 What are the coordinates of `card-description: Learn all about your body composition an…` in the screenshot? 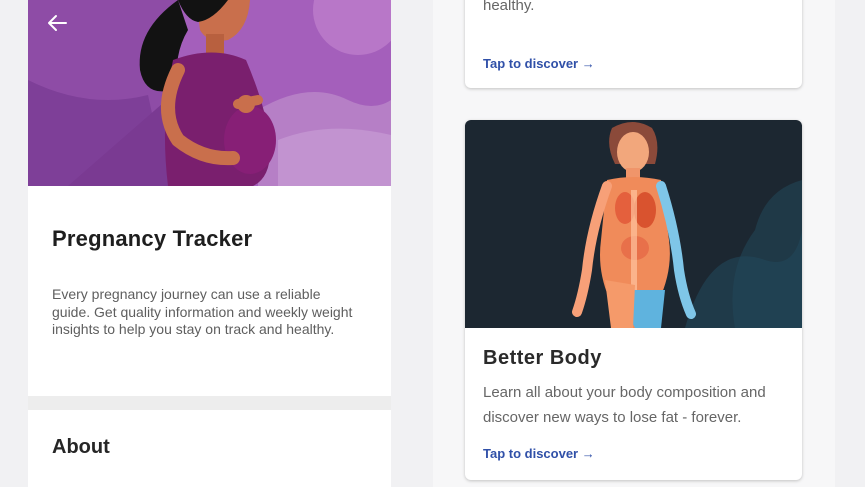 It's located at (624, 405).